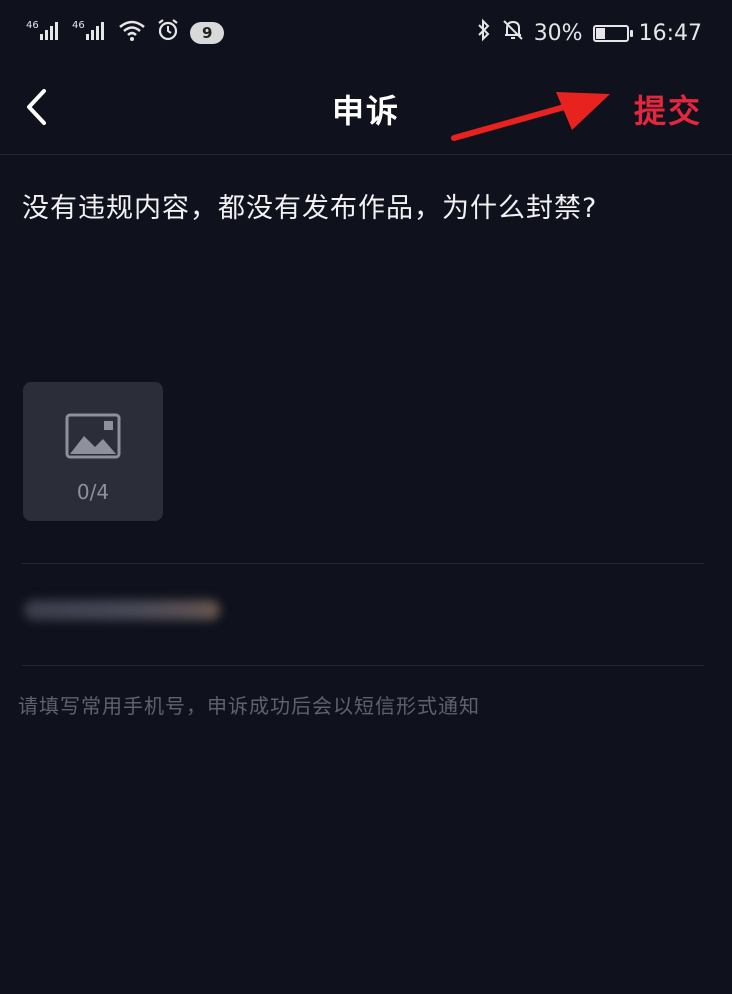 Image resolution: width=732 pixels, height=994 pixels. What do you see at coordinates (366, 33) in the screenshot?
I see `status-bar: 46 46 9 30% 16:47` at bounding box center [366, 33].